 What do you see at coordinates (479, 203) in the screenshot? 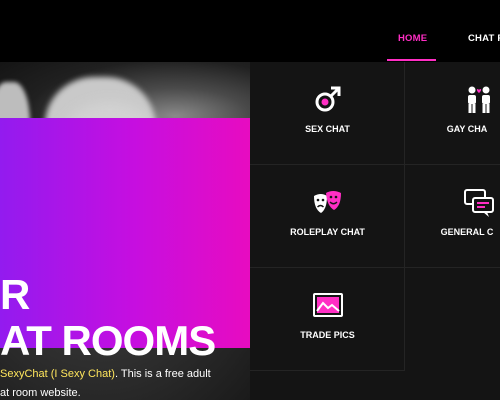
I see `chat-bubbles-icon` at bounding box center [479, 203].